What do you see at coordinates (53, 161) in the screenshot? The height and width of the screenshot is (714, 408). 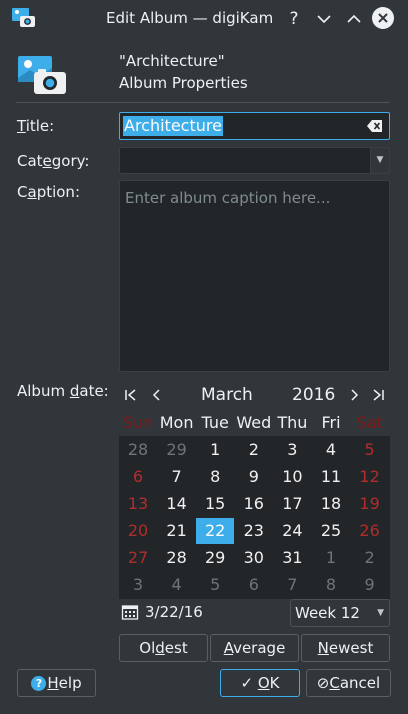 I see `category-label: Category:` at bounding box center [53, 161].